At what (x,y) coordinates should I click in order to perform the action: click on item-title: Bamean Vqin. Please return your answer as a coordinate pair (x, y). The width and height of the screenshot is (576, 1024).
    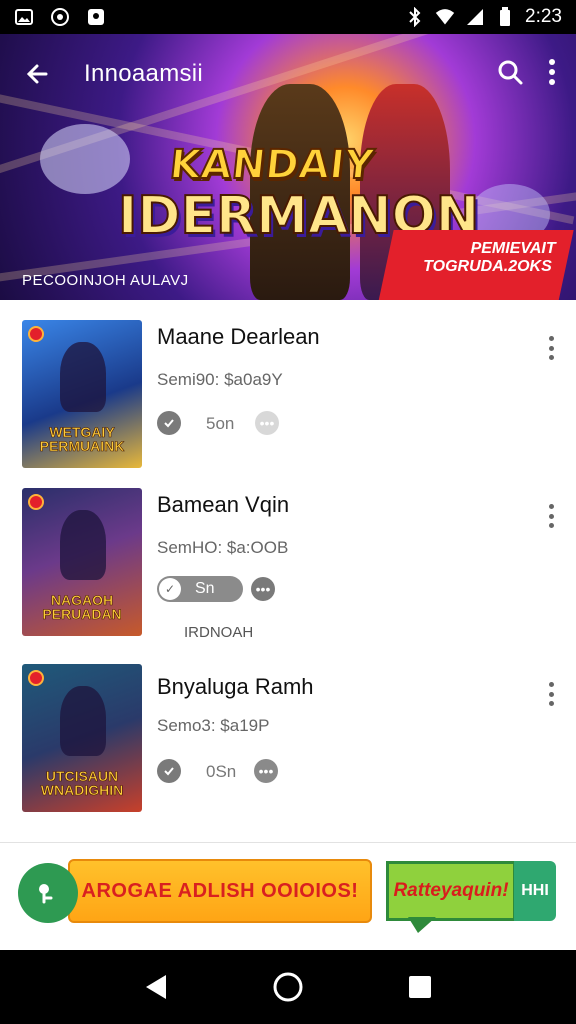
    Looking at the image, I should click on (223, 504).